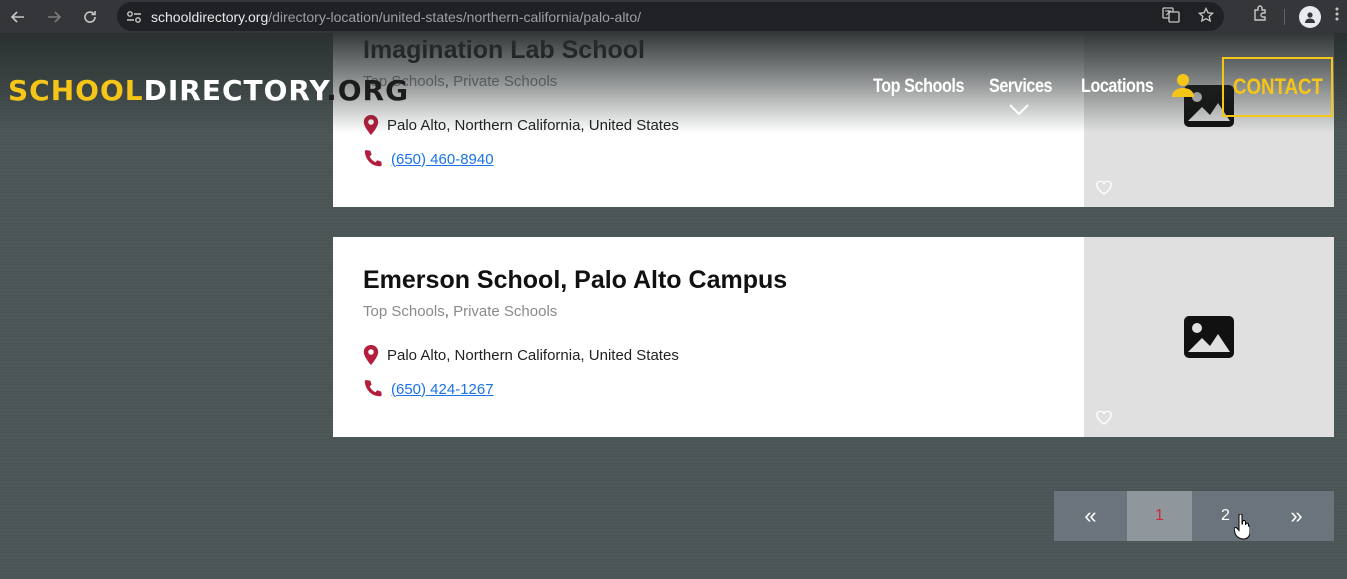 This screenshot has height=579, width=1347. What do you see at coordinates (76, 90) in the screenshot?
I see `logo-part-school: SCHOOL` at bounding box center [76, 90].